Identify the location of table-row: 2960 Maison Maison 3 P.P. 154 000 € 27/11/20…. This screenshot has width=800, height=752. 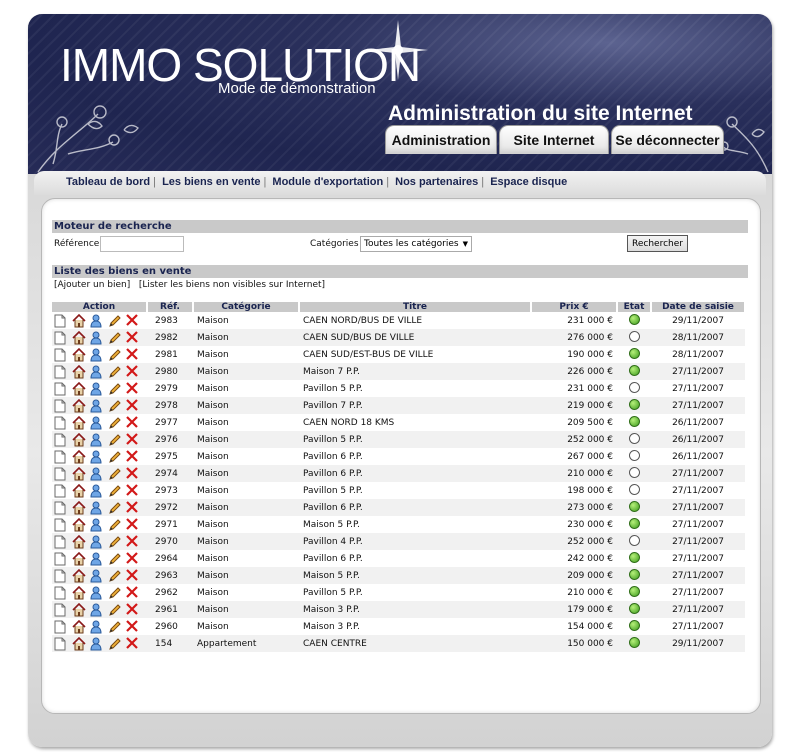
(398, 626).